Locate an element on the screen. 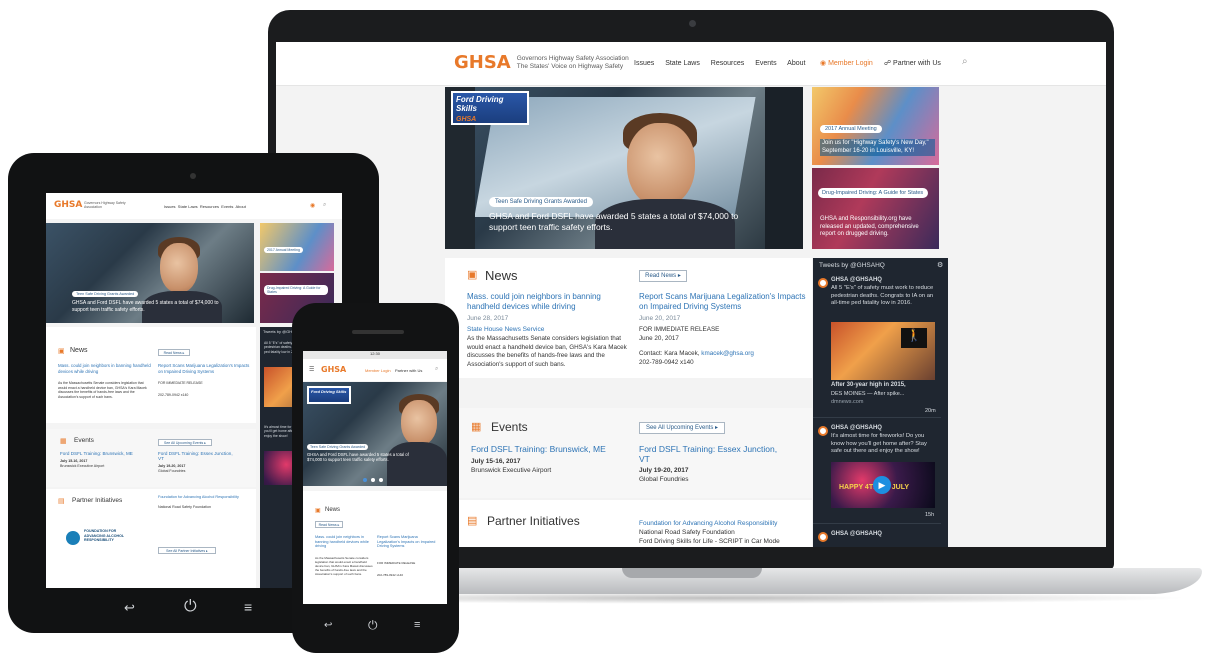 Image resolution: width=1210 pixels, height=655 pixels. handshake-icon: ☍ is located at coordinates (888, 63).